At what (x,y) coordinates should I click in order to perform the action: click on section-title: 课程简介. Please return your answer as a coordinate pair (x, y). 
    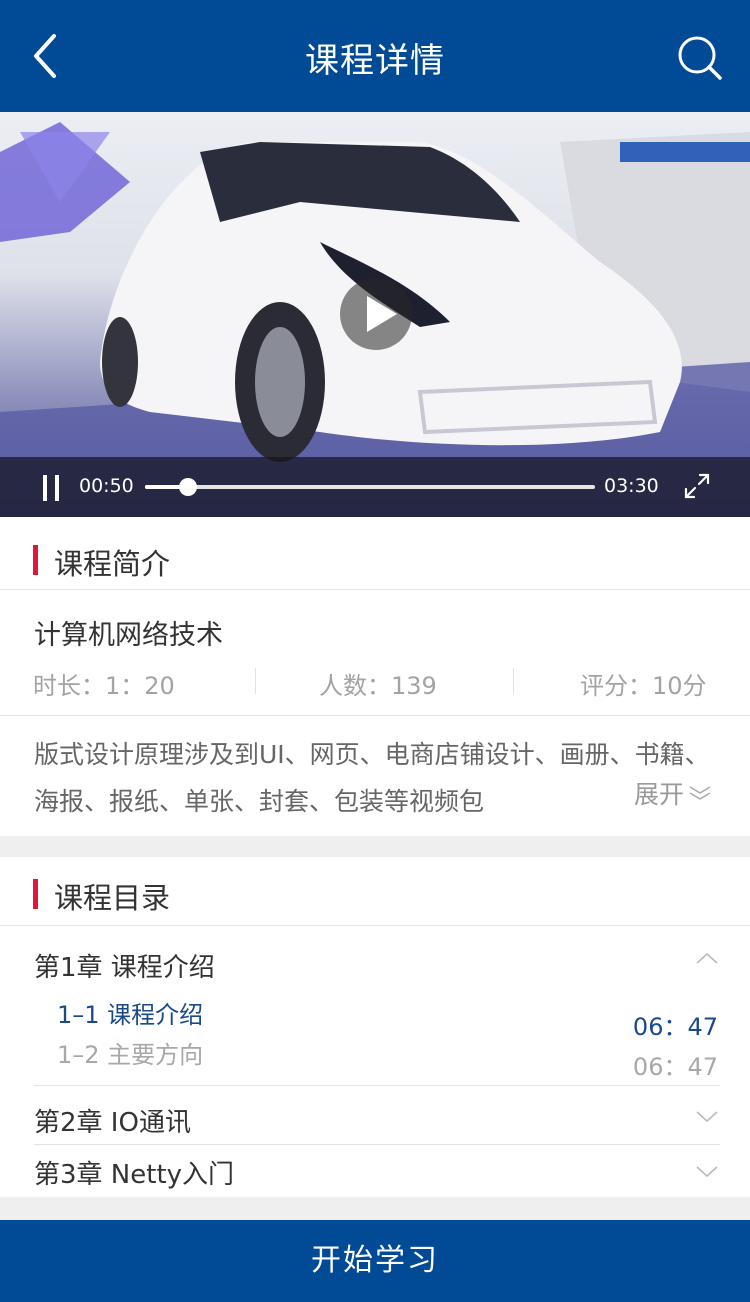
    Looking at the image, I should click on (112, 564).